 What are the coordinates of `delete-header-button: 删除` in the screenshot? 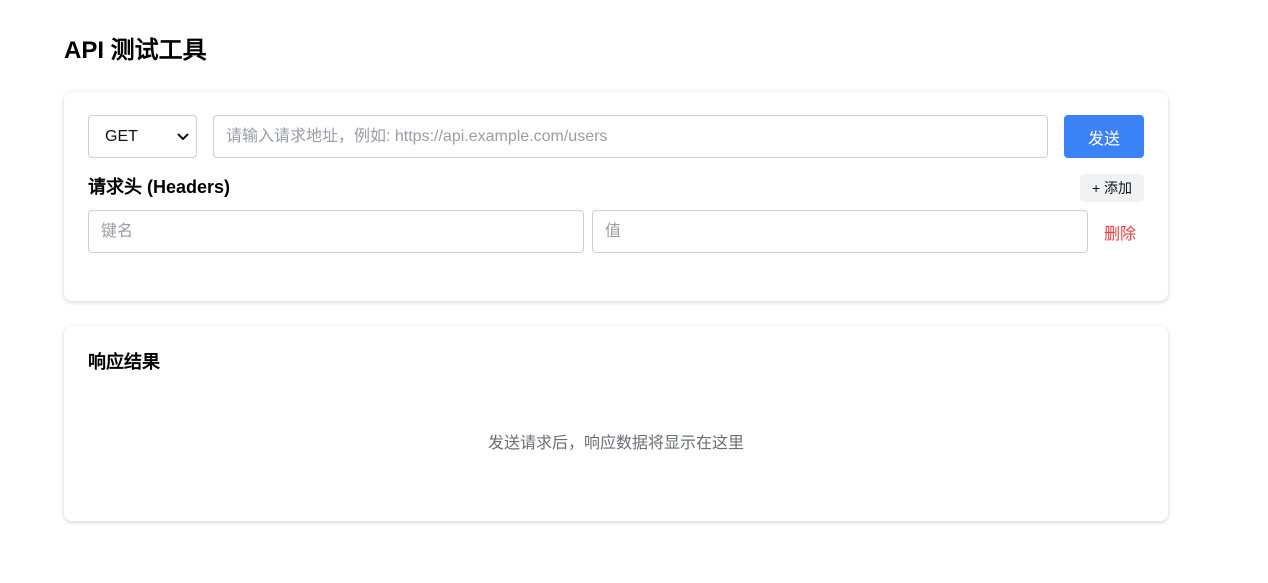 It's located at (1120, 232).